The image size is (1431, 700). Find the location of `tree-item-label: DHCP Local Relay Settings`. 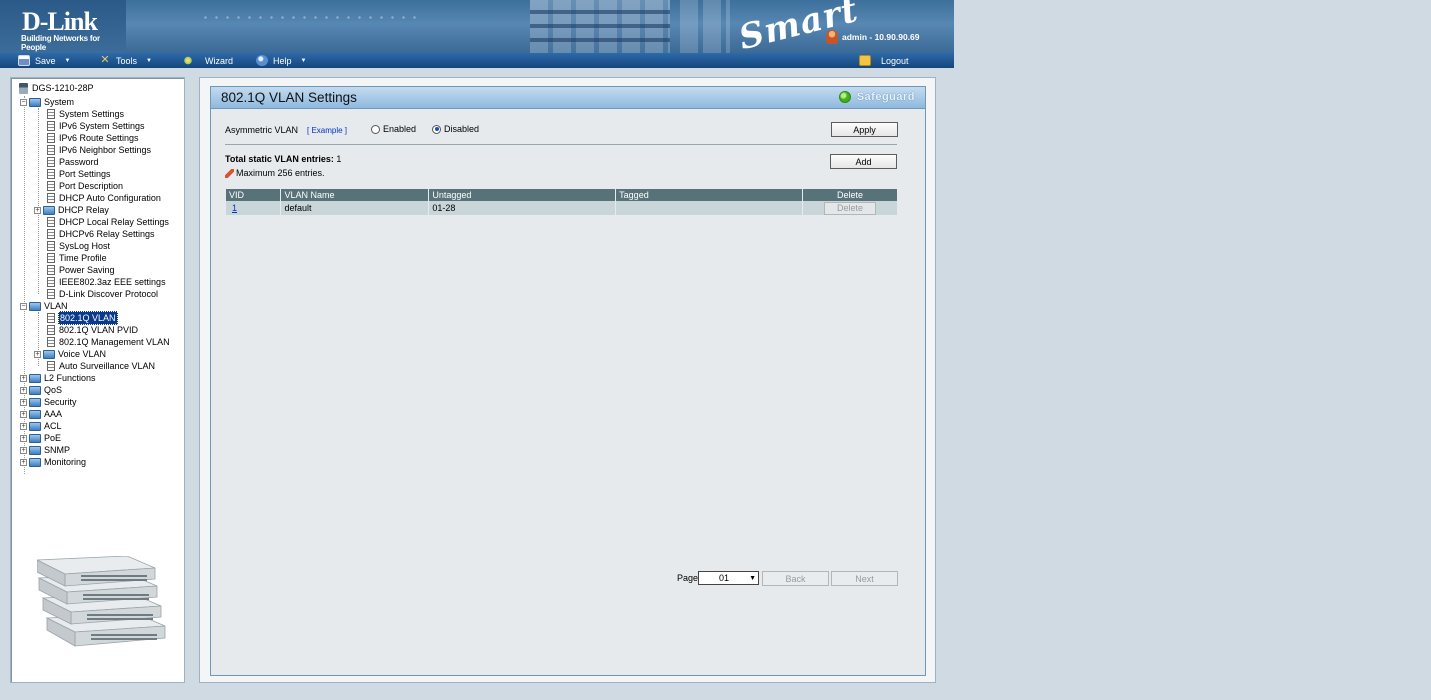

tree-item-label: DHCP Local Relay Settings is located at coordinates (114, 222).